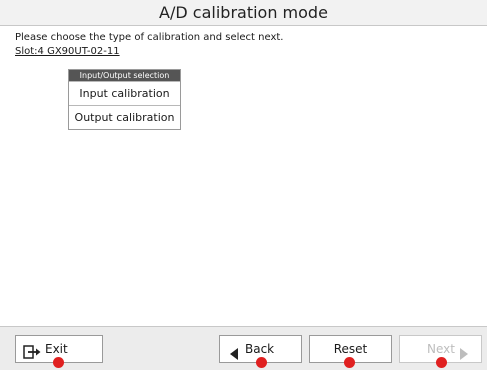  Describe the element at coordinates (124, 75) in the screenshot. I see `io-selection-header: Input/Output selection` at that location.